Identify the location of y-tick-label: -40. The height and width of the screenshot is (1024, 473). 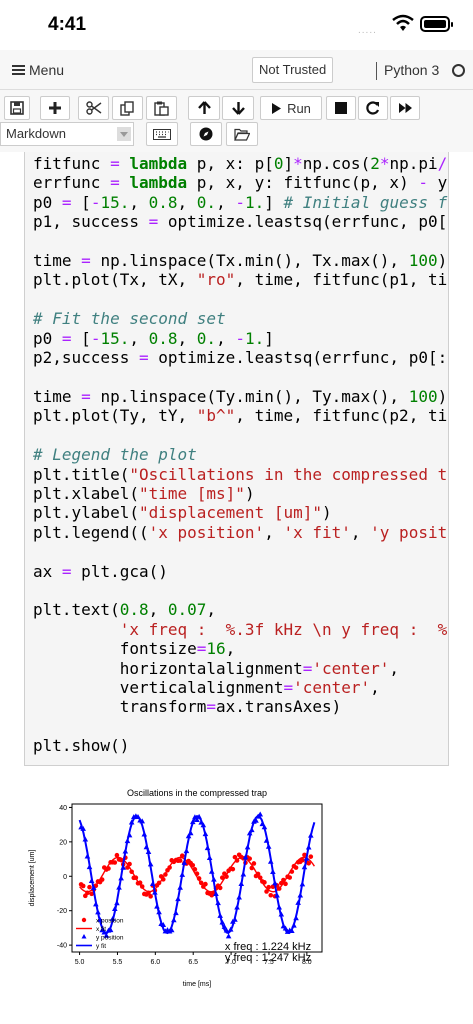
(62, 946).